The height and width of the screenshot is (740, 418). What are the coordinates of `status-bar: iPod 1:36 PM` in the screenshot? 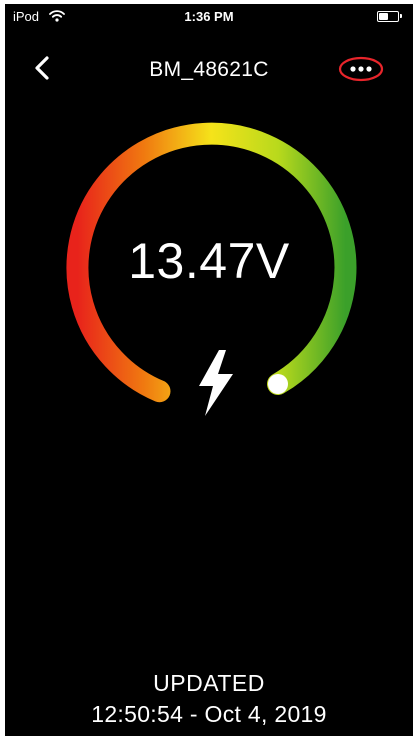 It's located at (209, 16).